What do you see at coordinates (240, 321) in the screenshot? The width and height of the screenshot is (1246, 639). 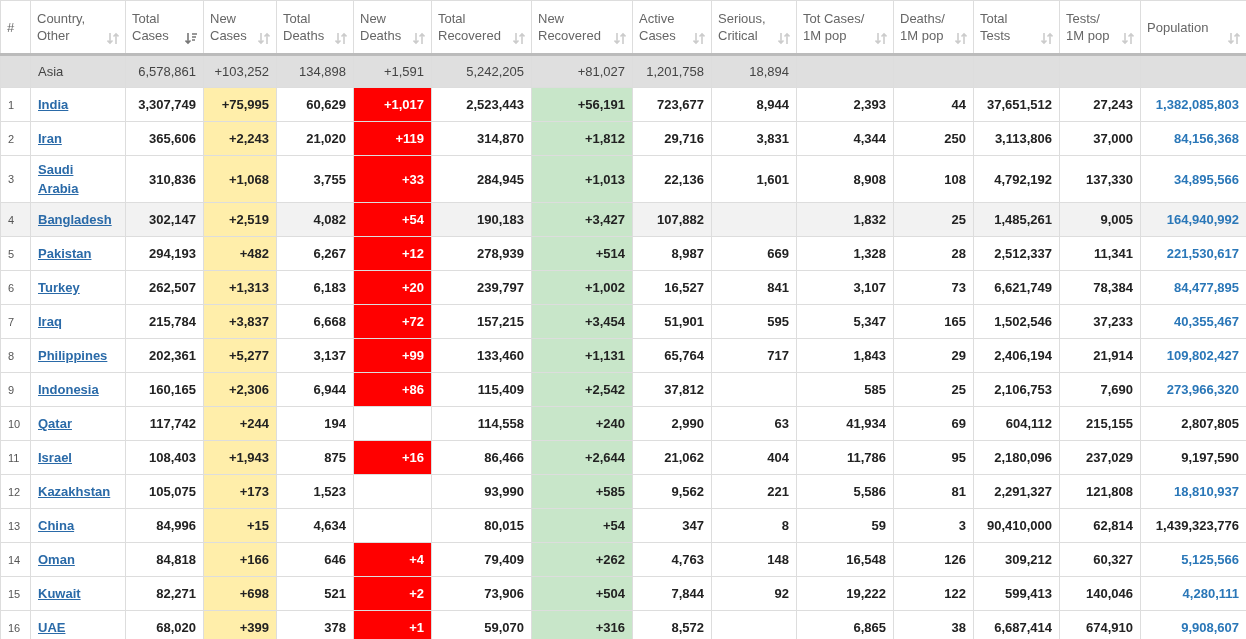 I see `table-cell: +3,837` at bounding box center [240, 321].